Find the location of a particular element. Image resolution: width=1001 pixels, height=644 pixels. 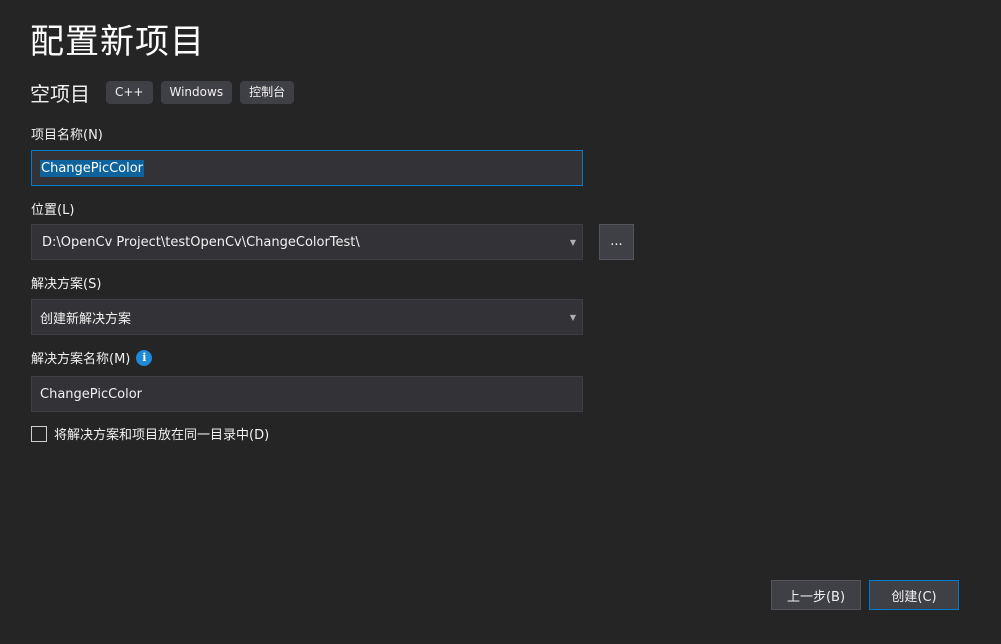

same-directory-label: 将解决方案和项目放在同一目录中(D) is located at coordinates (162, 435).